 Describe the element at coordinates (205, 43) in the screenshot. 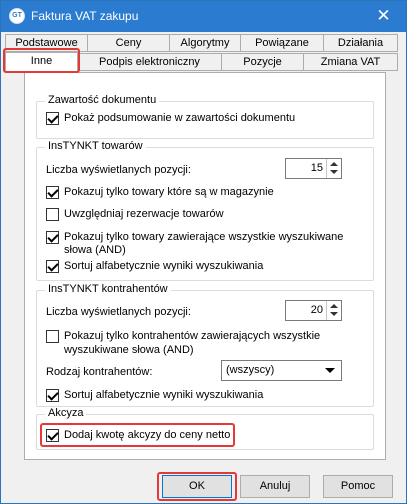

I see `tab-algorytmy: Algorytmy` at that location.